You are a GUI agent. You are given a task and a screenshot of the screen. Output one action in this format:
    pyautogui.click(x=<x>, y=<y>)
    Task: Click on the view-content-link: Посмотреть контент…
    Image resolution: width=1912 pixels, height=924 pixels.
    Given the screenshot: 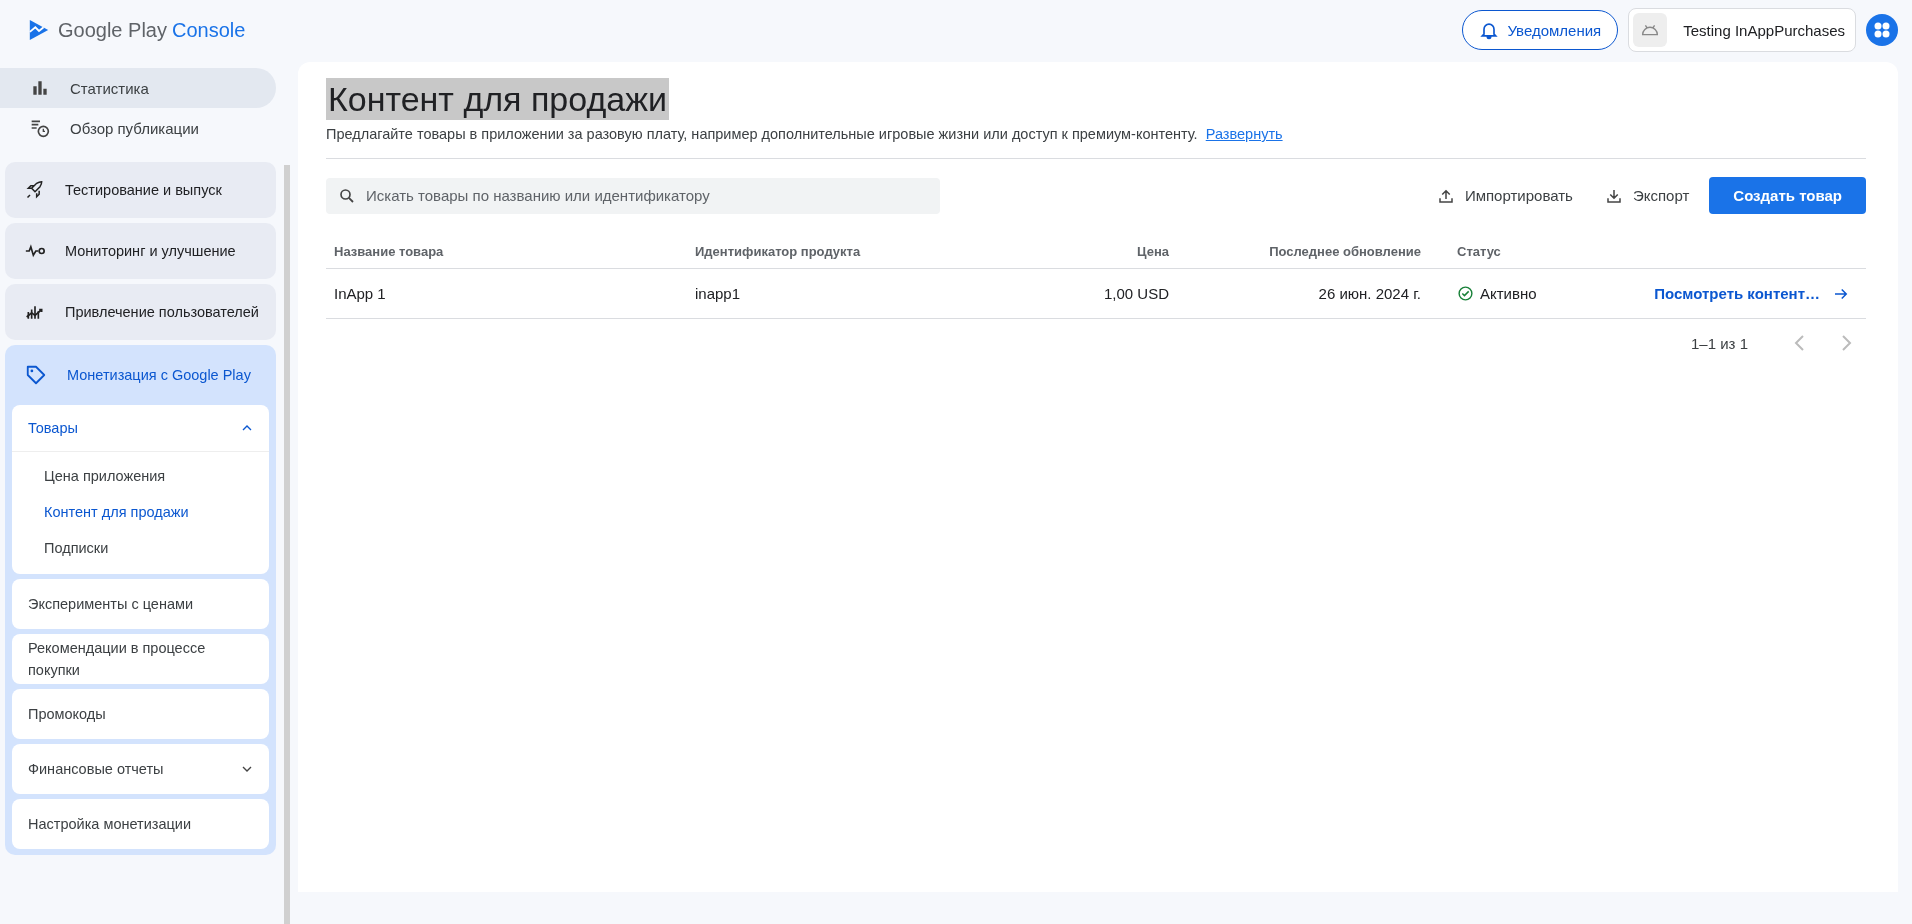 What is the action you would take?
    pyautogui.click(x=1752, y=293)
    